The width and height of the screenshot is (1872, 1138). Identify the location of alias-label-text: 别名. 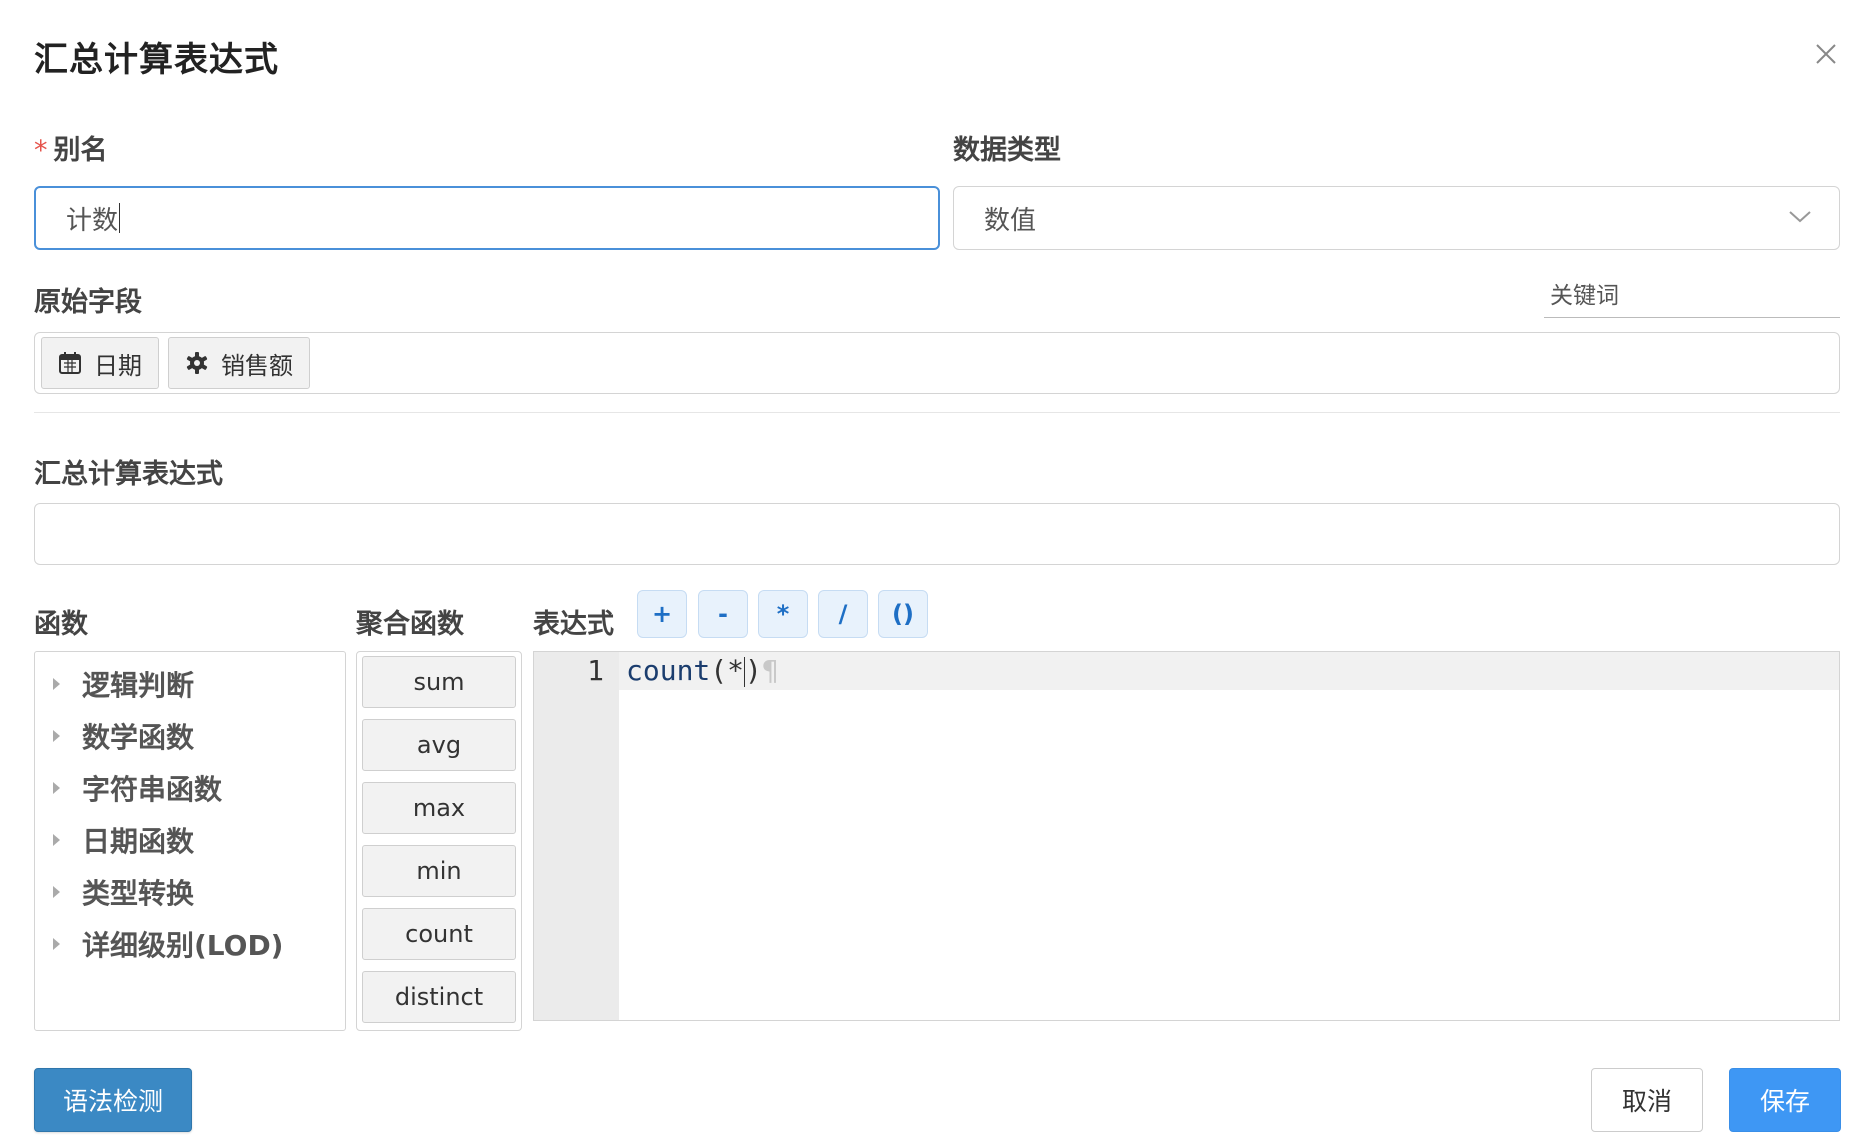
(80, 150).